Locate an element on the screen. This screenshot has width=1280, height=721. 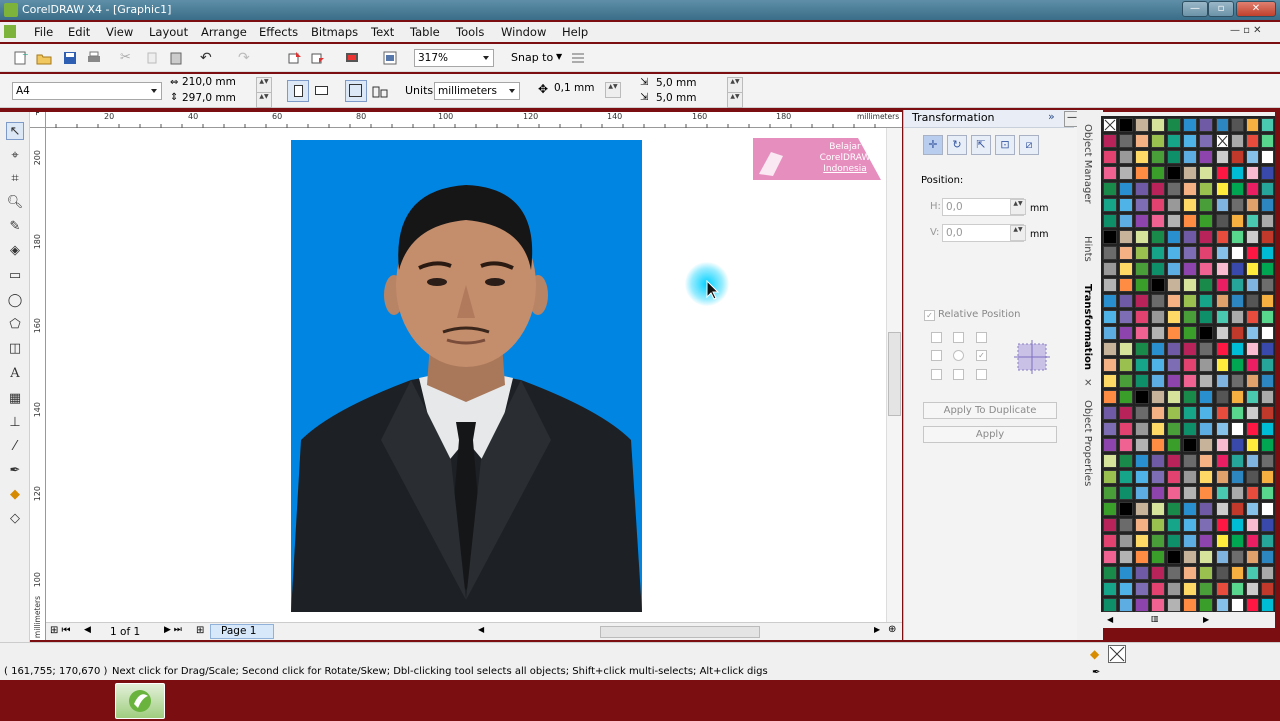
menu-window: Window is located at coordinates (523, 32).